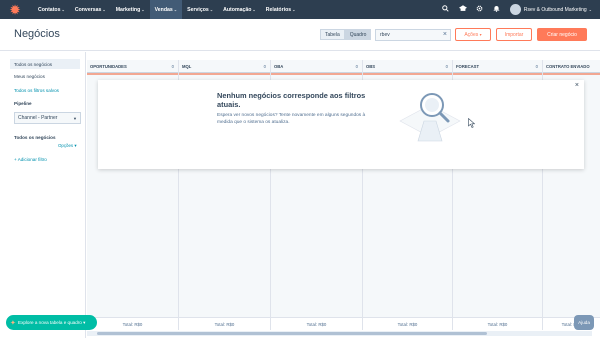  Describe the element at coordinates (281, 9) in the screenshot. I see `nav-item-relatorios: Relatórios ⌄` at that location.